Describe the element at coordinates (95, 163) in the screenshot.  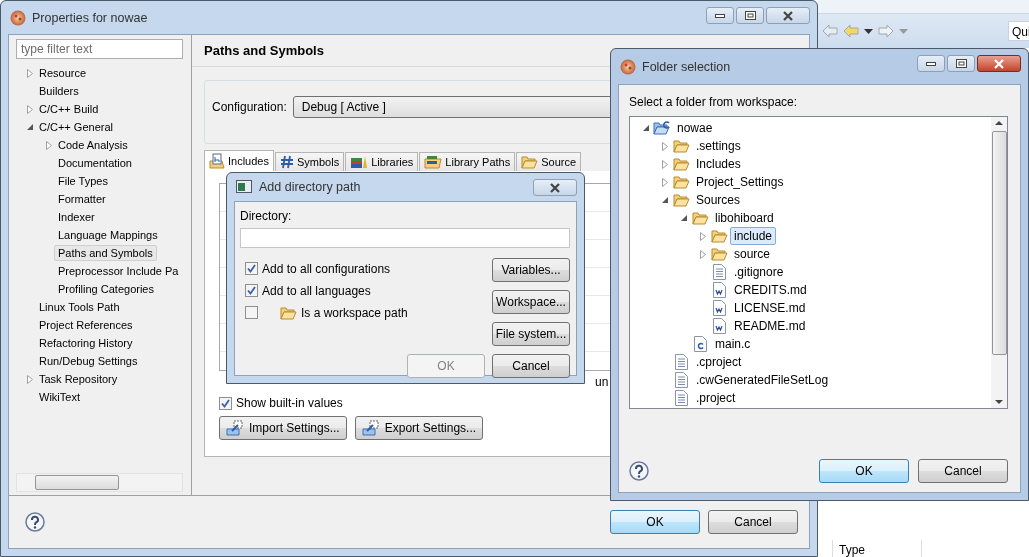
I see `tree-item: Documentation` at that location.